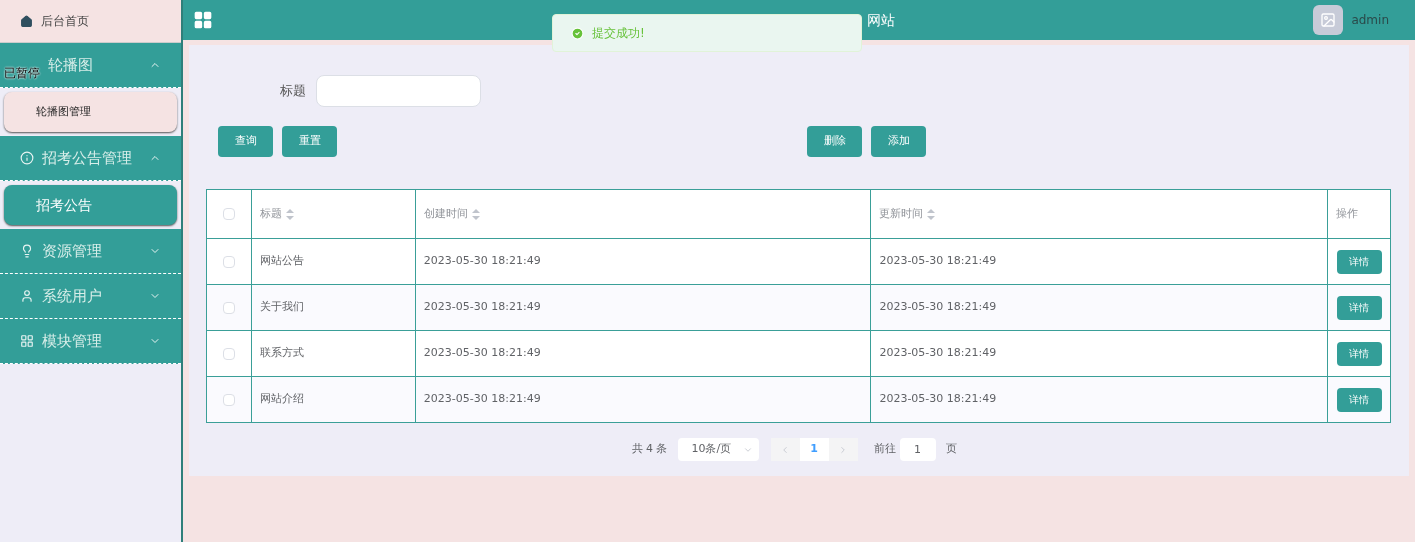 The width and height of the screenshot is (1415, 542). Describe the element at coordinates (90, 251) in the screenshot. I see `menu-group: 资源管理` at that location.